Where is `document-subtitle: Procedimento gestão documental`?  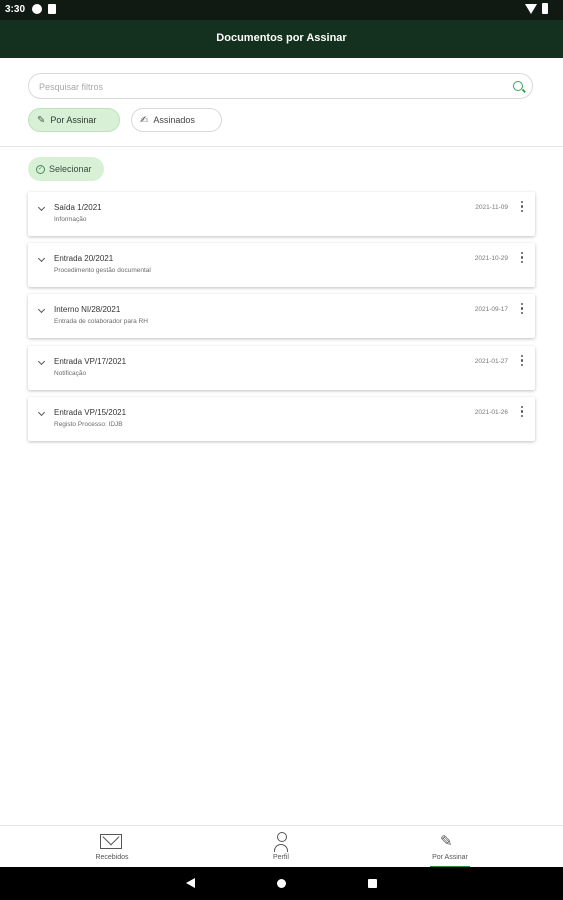
document-subtitle: Procedimento gestão documental is located at coordinates (102, 270).